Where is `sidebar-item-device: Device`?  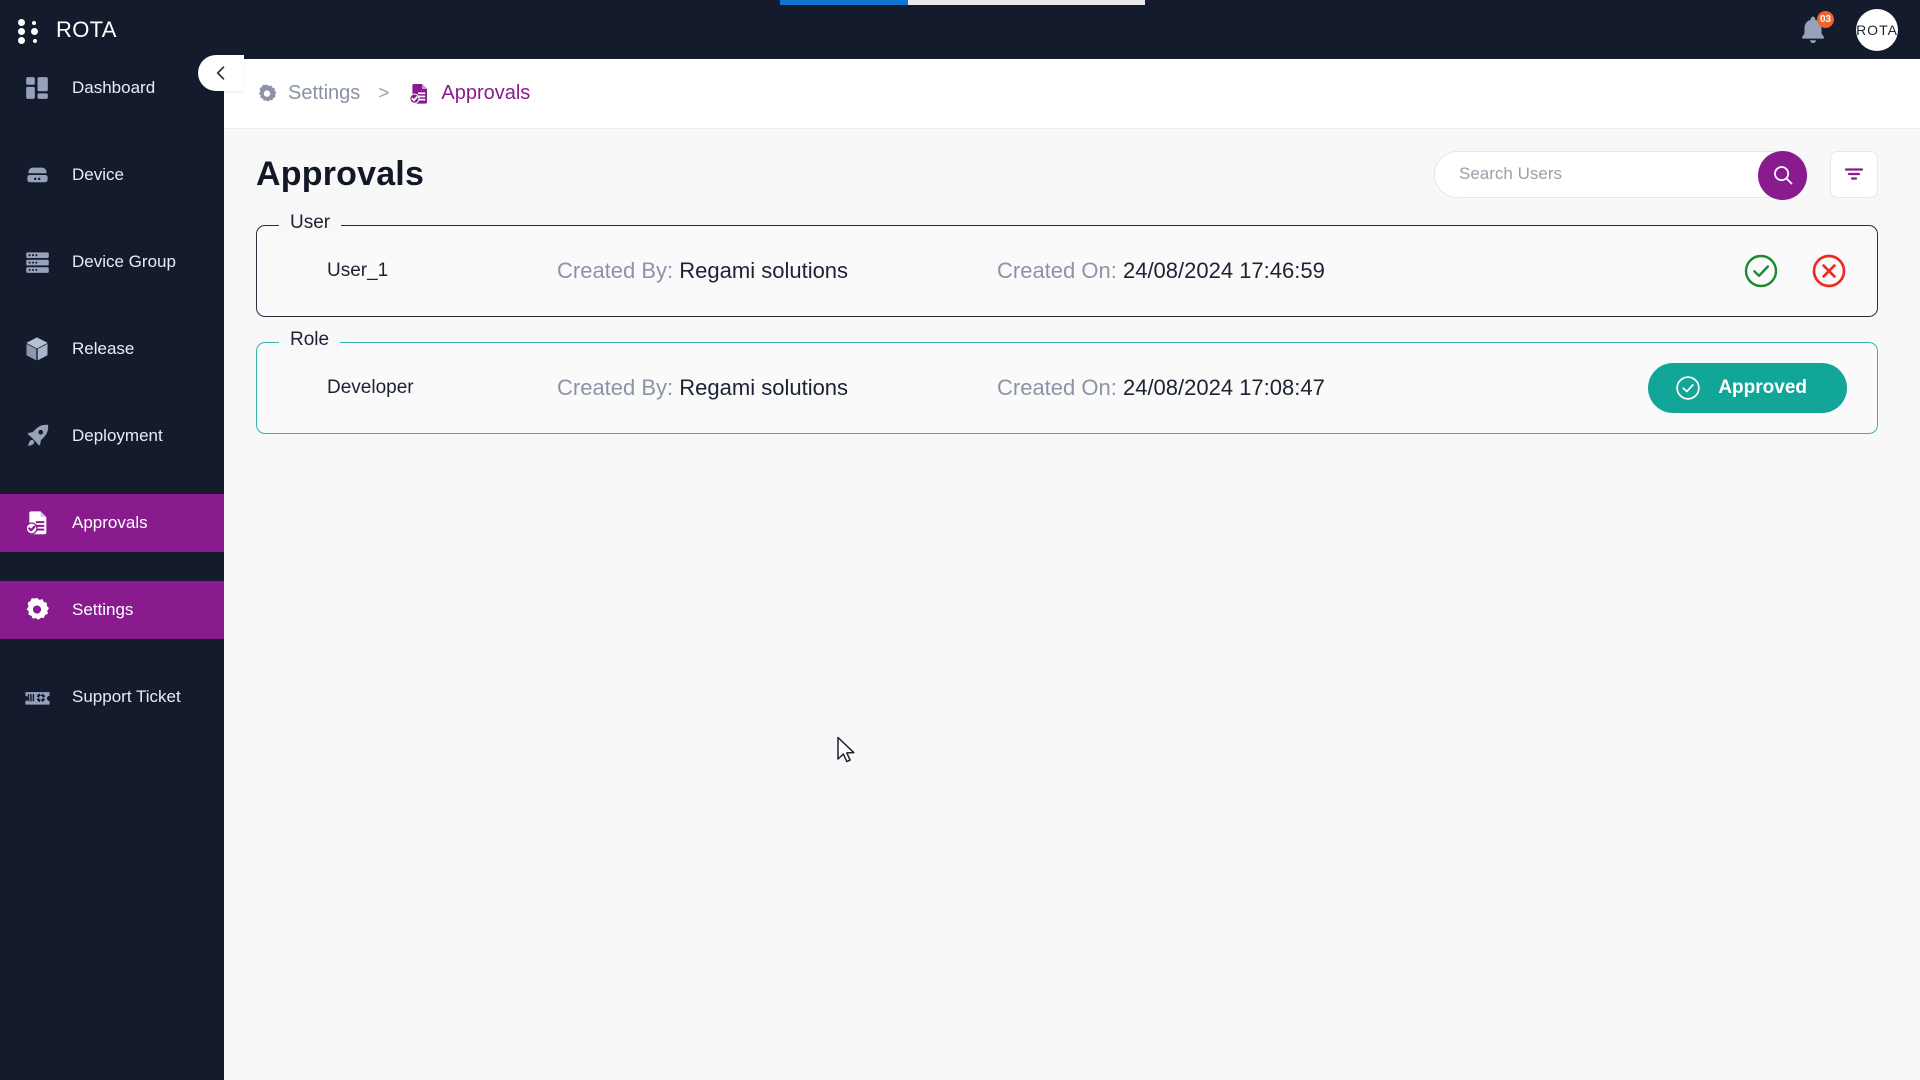
sidebar-item-device: Device is located at coordinates (112, 175).